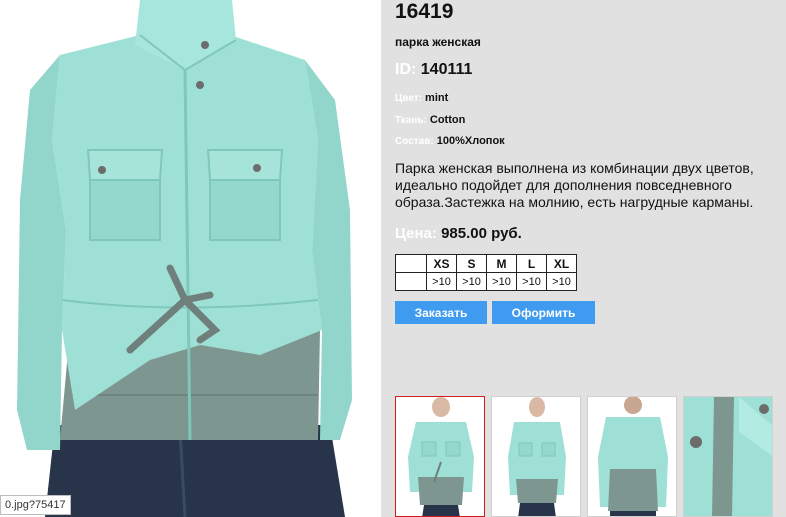 This screenshot has width=786, height=517. Describe the element at coordinates (471, 263) in the screenshot. I see `size-cell: S` at that location.